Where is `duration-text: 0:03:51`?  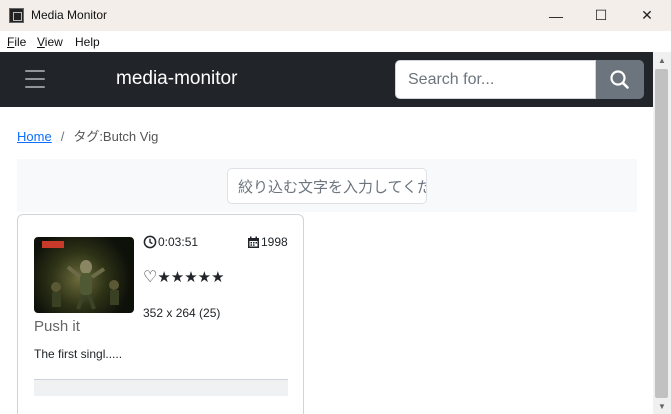 duration-text: 0:03:51 is located at coordinates (178, 242).